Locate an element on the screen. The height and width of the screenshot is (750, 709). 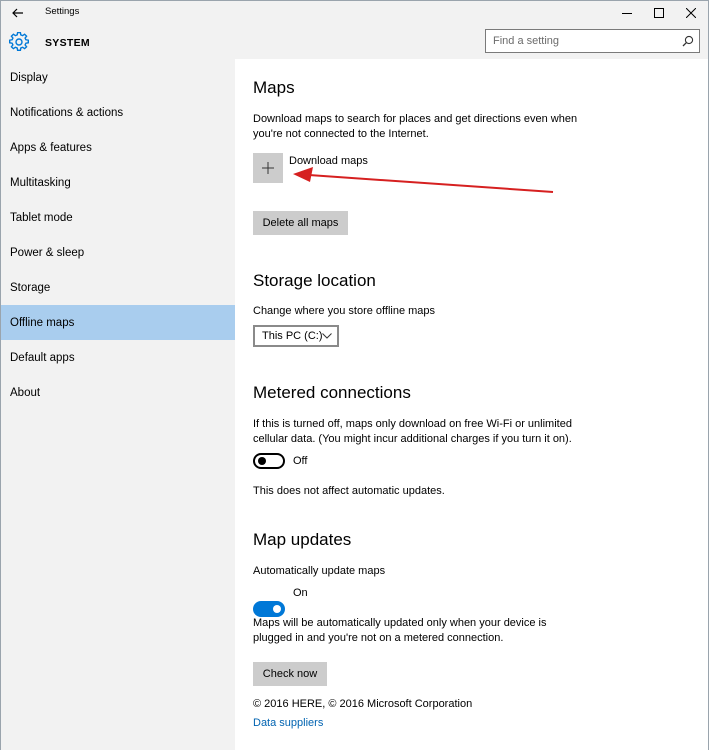
sidebar-item-power-sleep: Power & sleep is located at coordinates (118, 252).